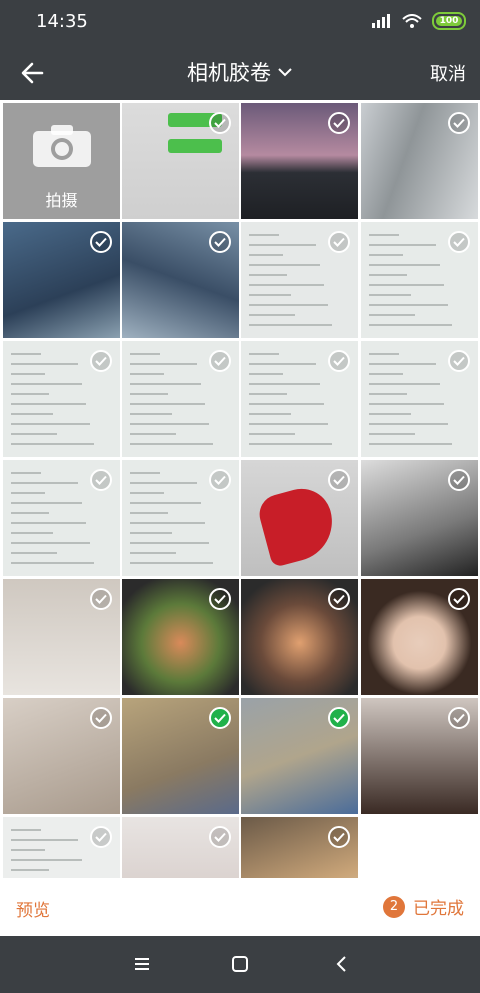 This screenshot has height=993, width=480. I want to click on photo-thumbnail-child-photo, so click(419, 756).